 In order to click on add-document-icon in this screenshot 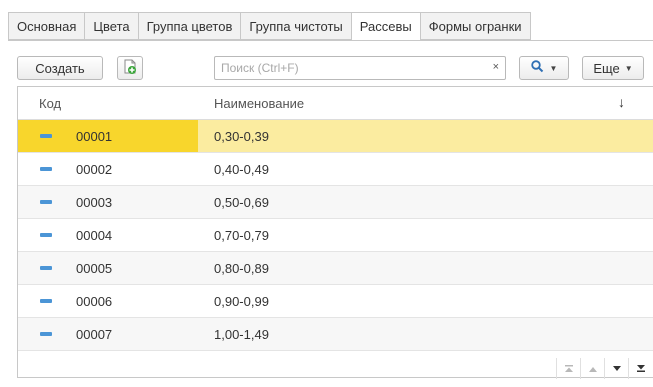, I will do `click(130, 68)`.